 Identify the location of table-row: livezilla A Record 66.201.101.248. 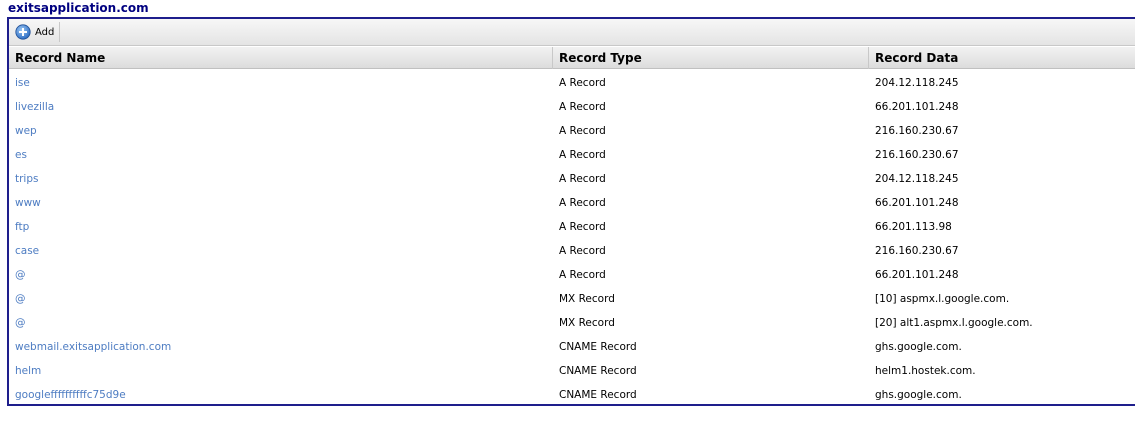
(572, 107).